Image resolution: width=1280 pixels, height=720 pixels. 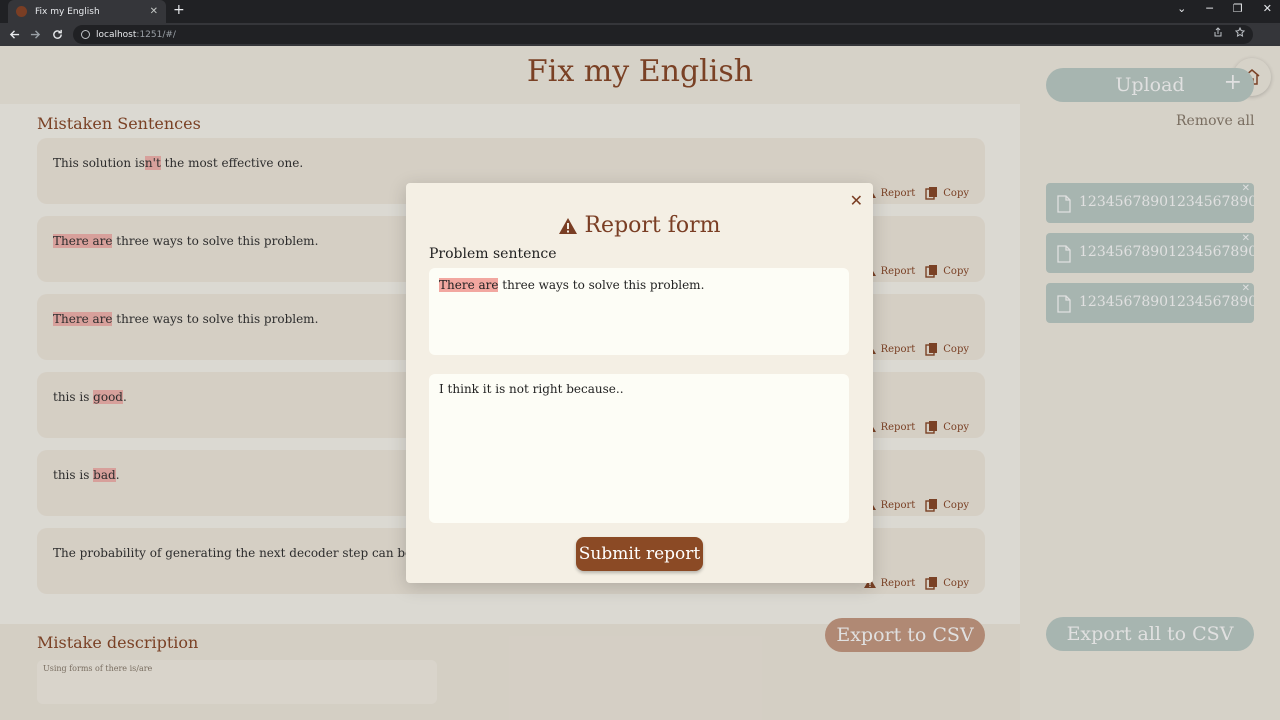 What do you see at coordinates (85, 34) in the screenshot?
I see `site-info-icon` at bounding box center [85, 34].